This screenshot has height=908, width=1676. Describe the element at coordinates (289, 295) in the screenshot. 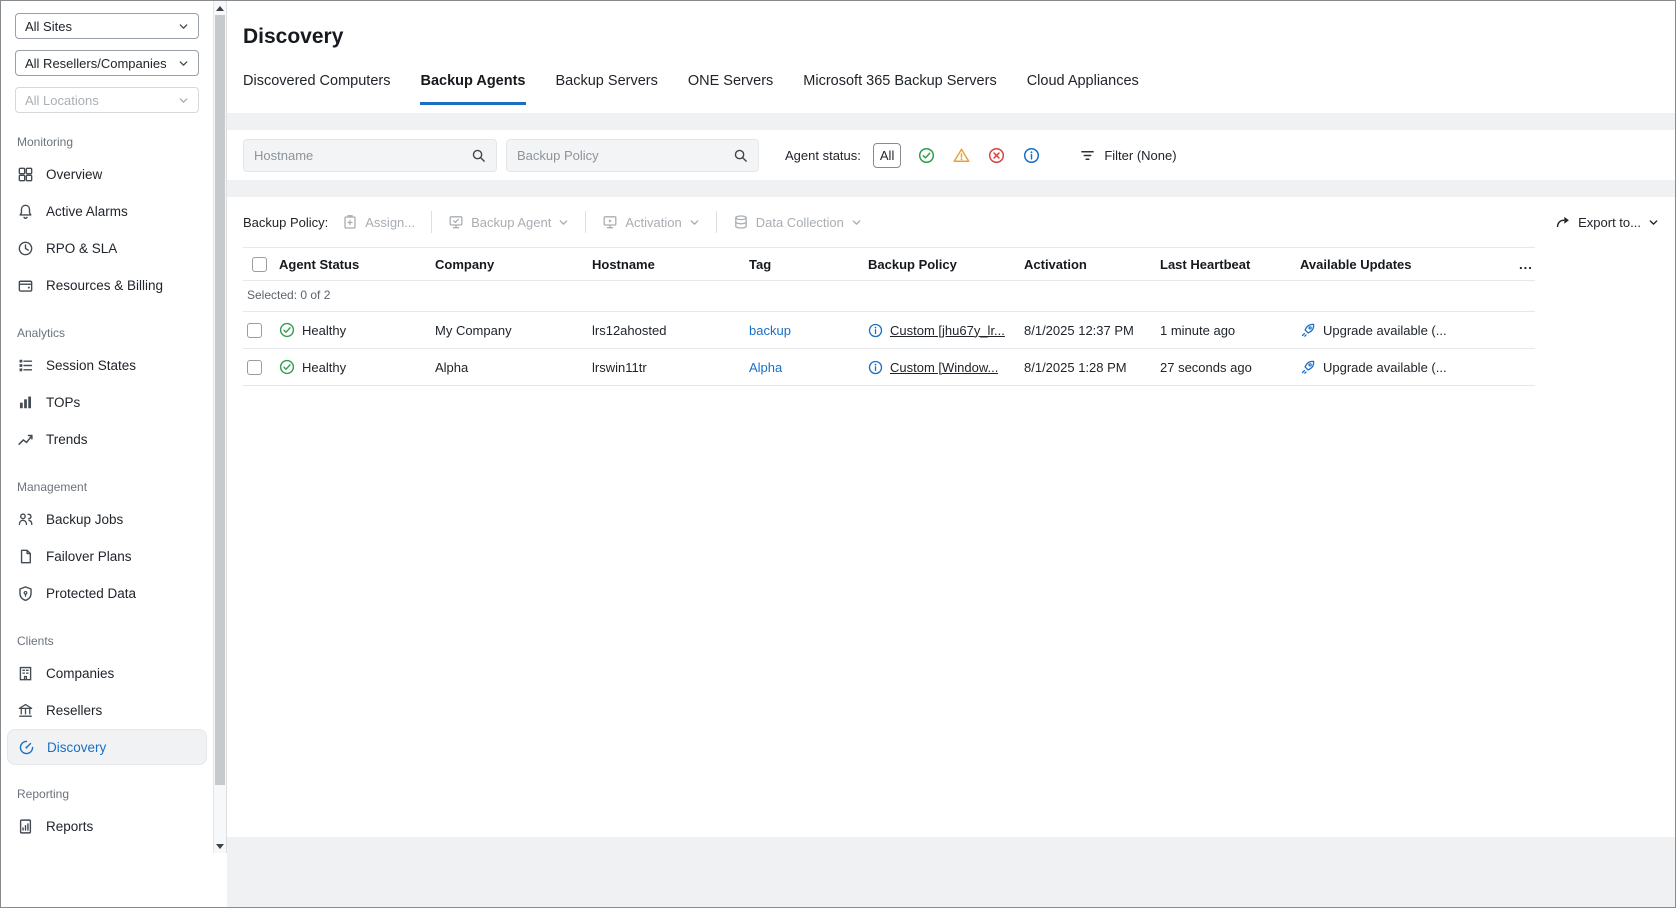

I see `selection-summary: Selected: 0 of 2` at that location.